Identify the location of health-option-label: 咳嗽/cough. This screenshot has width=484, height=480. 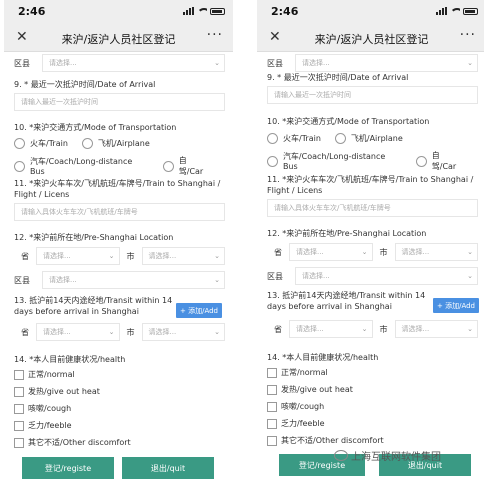
(50, 408).